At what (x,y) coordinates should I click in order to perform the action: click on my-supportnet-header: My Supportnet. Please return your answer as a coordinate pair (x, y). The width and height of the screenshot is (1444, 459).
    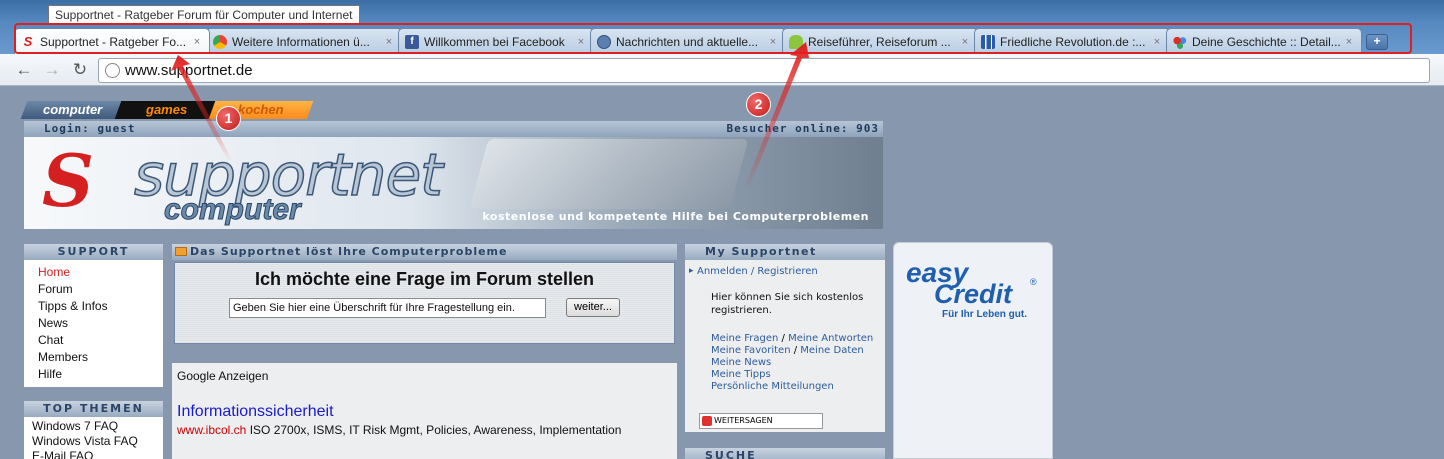
    Looking at the image, I should click on (785, 252).